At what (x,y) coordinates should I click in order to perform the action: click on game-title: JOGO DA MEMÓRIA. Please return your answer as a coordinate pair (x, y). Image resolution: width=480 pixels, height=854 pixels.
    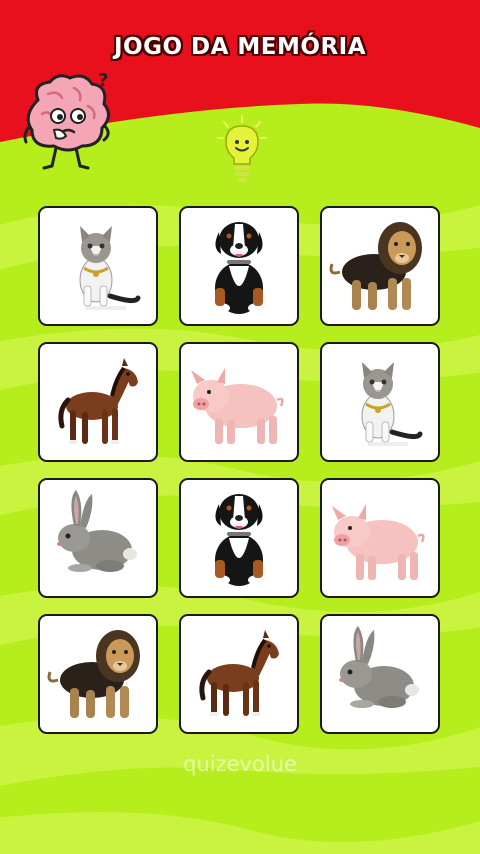
    Looking at the image, I should click on (240, 47).